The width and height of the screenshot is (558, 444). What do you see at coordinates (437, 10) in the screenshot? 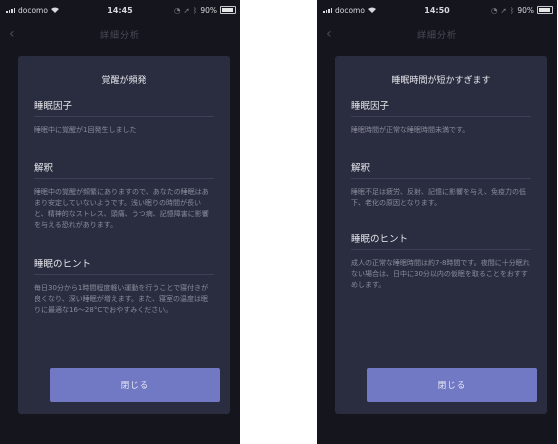
I see `status-bar: docomo 14:50 ◔ ➚ ᛒ 90%` at bounding box center [437, 10].